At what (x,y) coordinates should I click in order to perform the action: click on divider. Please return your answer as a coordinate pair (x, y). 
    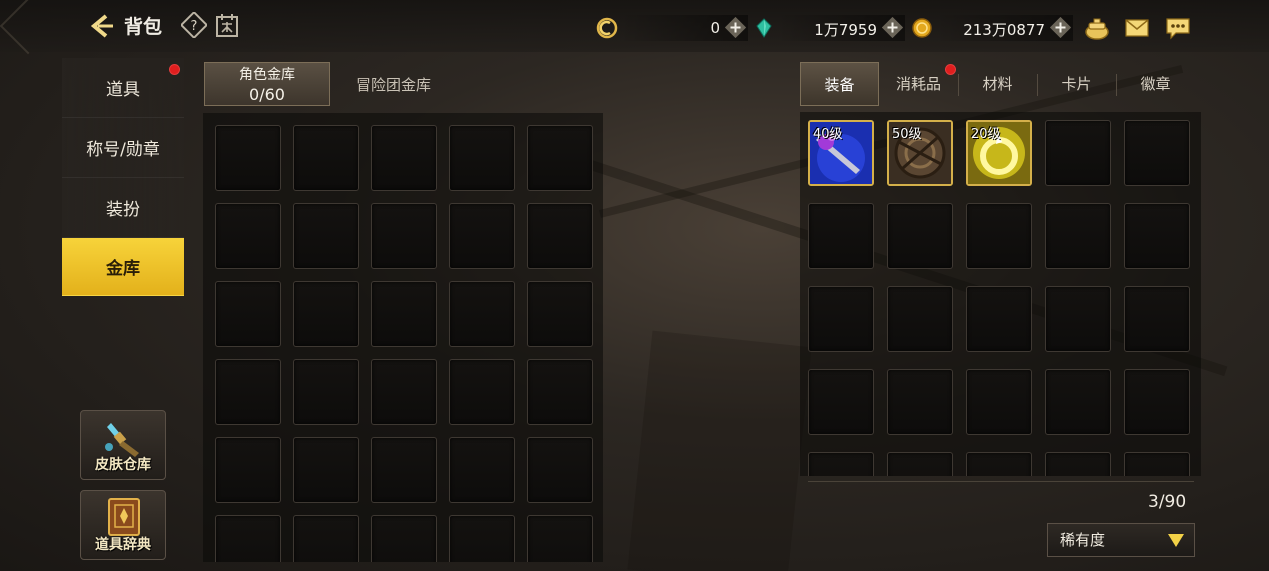
    Looking at the image, I should click on (1001, 481).